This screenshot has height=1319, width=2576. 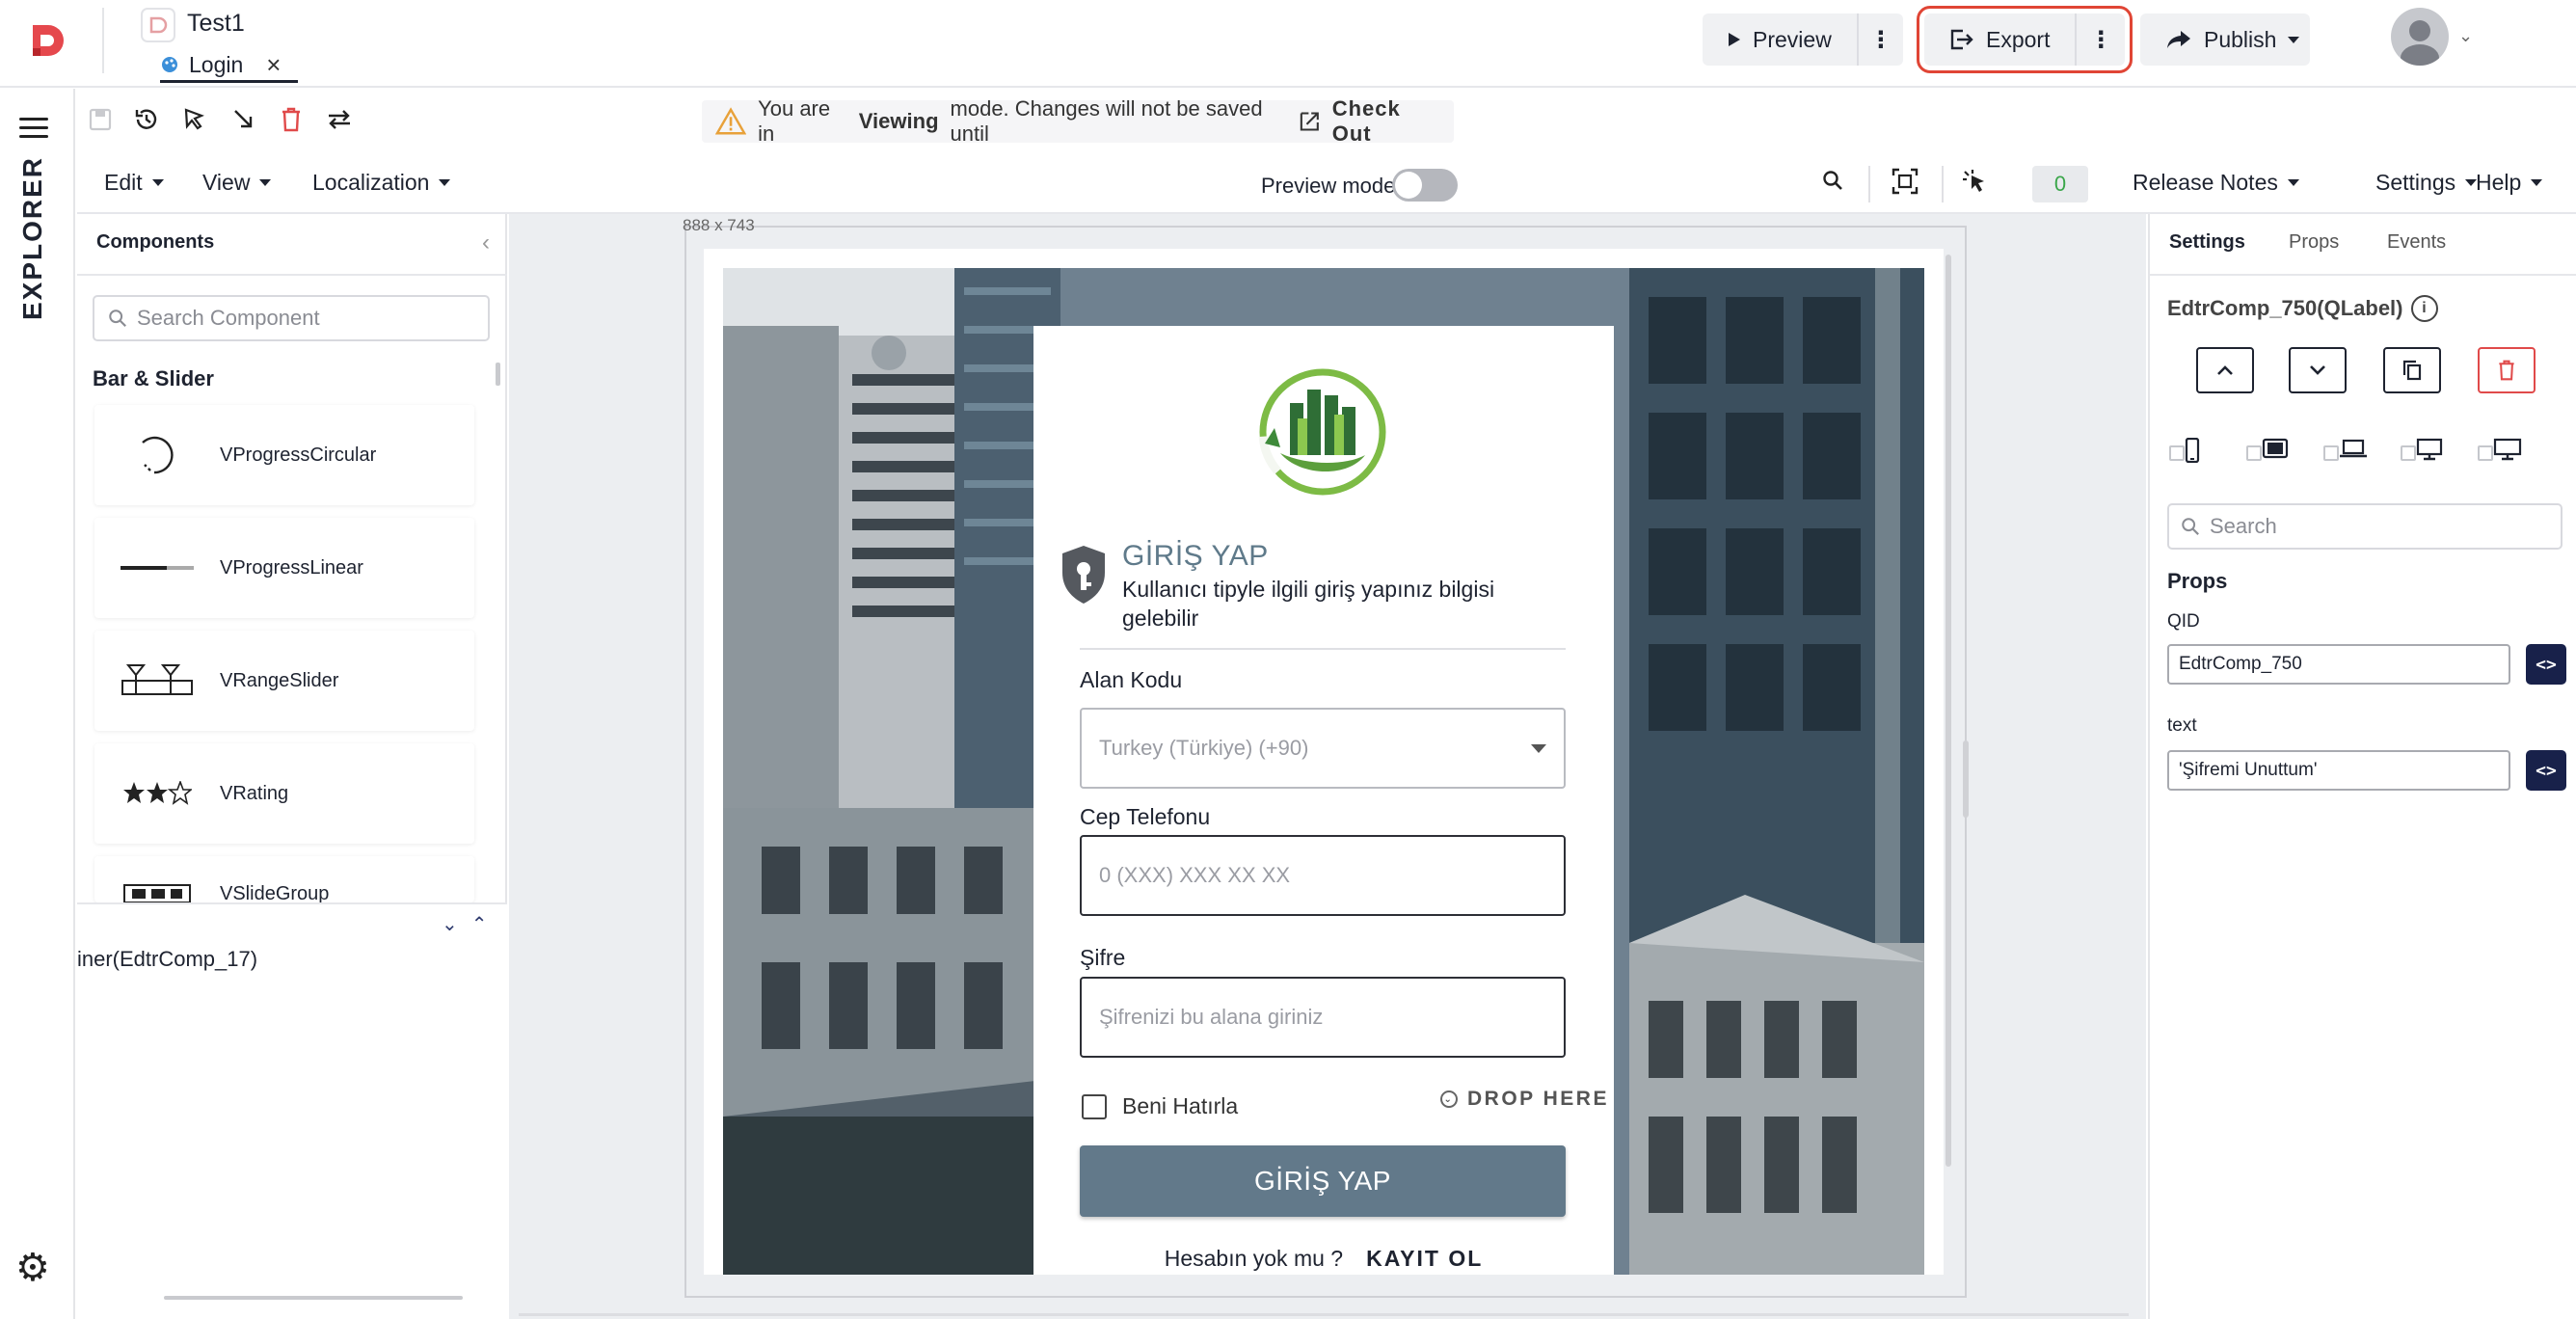 What do you see at coordinates (230, 64) in the screenshot?
I see `tab-login: Login ×` at bounding box center [230, 64].